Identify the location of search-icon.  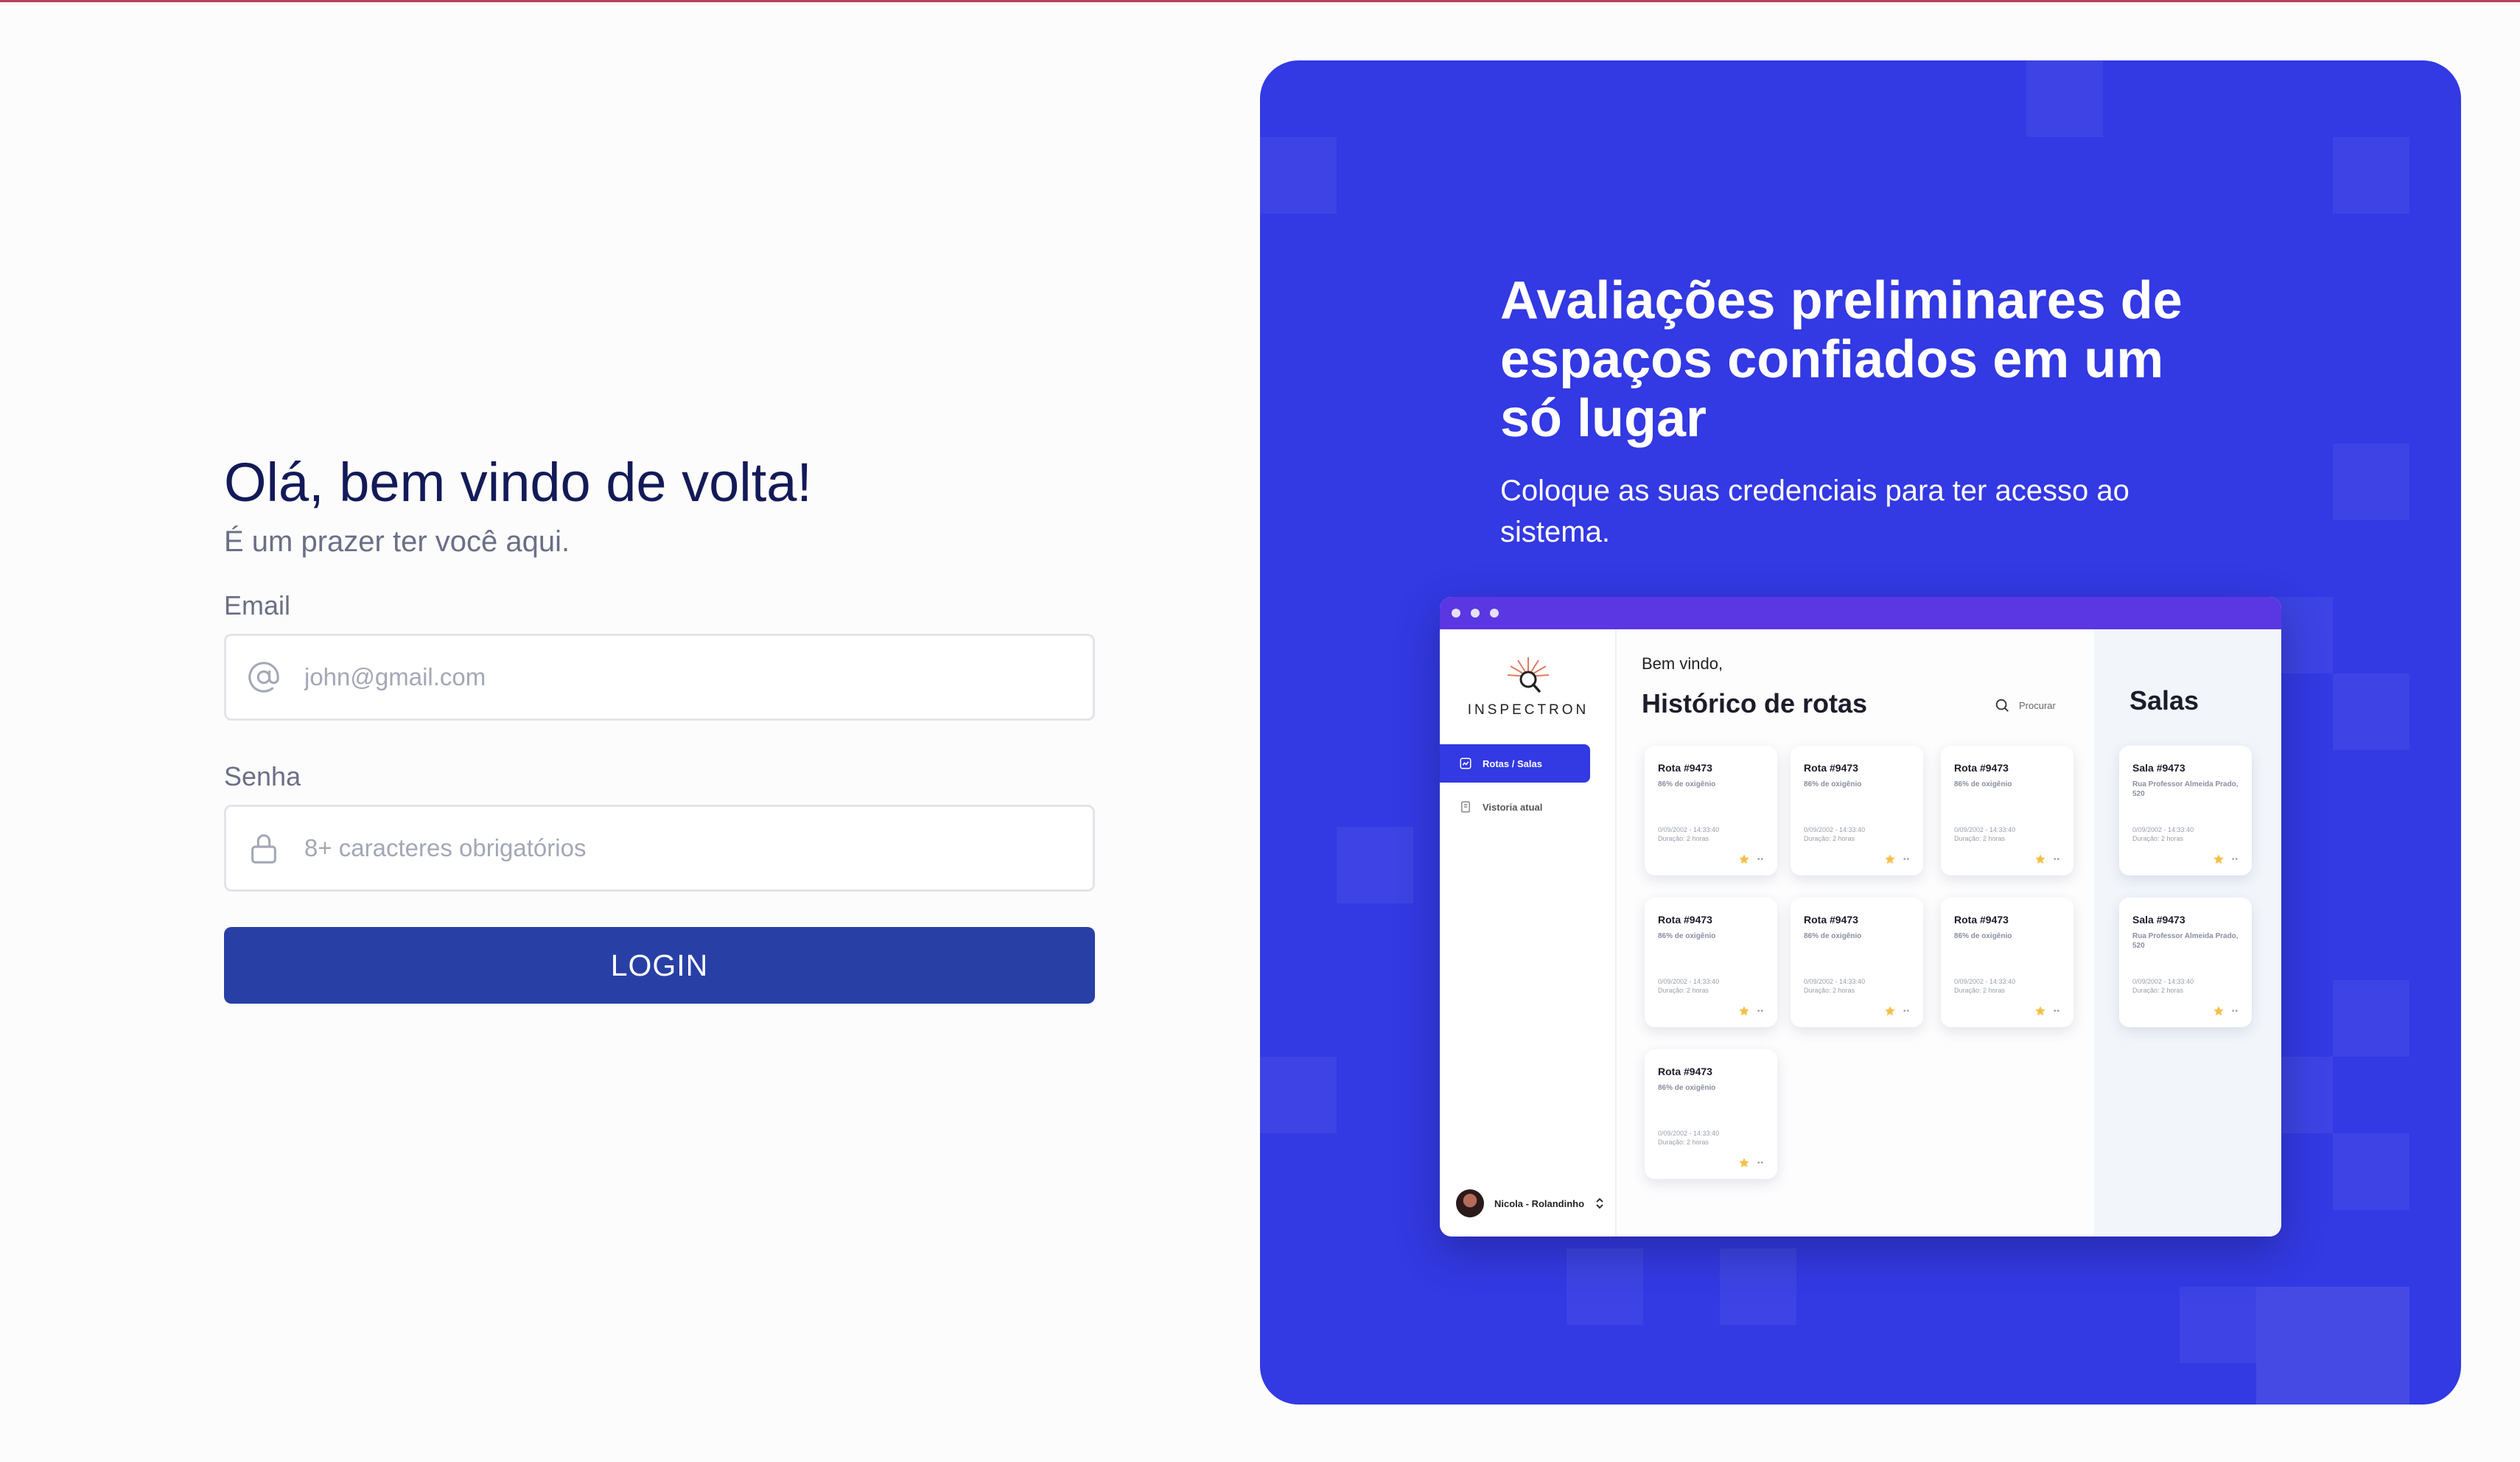
(2002, 705).